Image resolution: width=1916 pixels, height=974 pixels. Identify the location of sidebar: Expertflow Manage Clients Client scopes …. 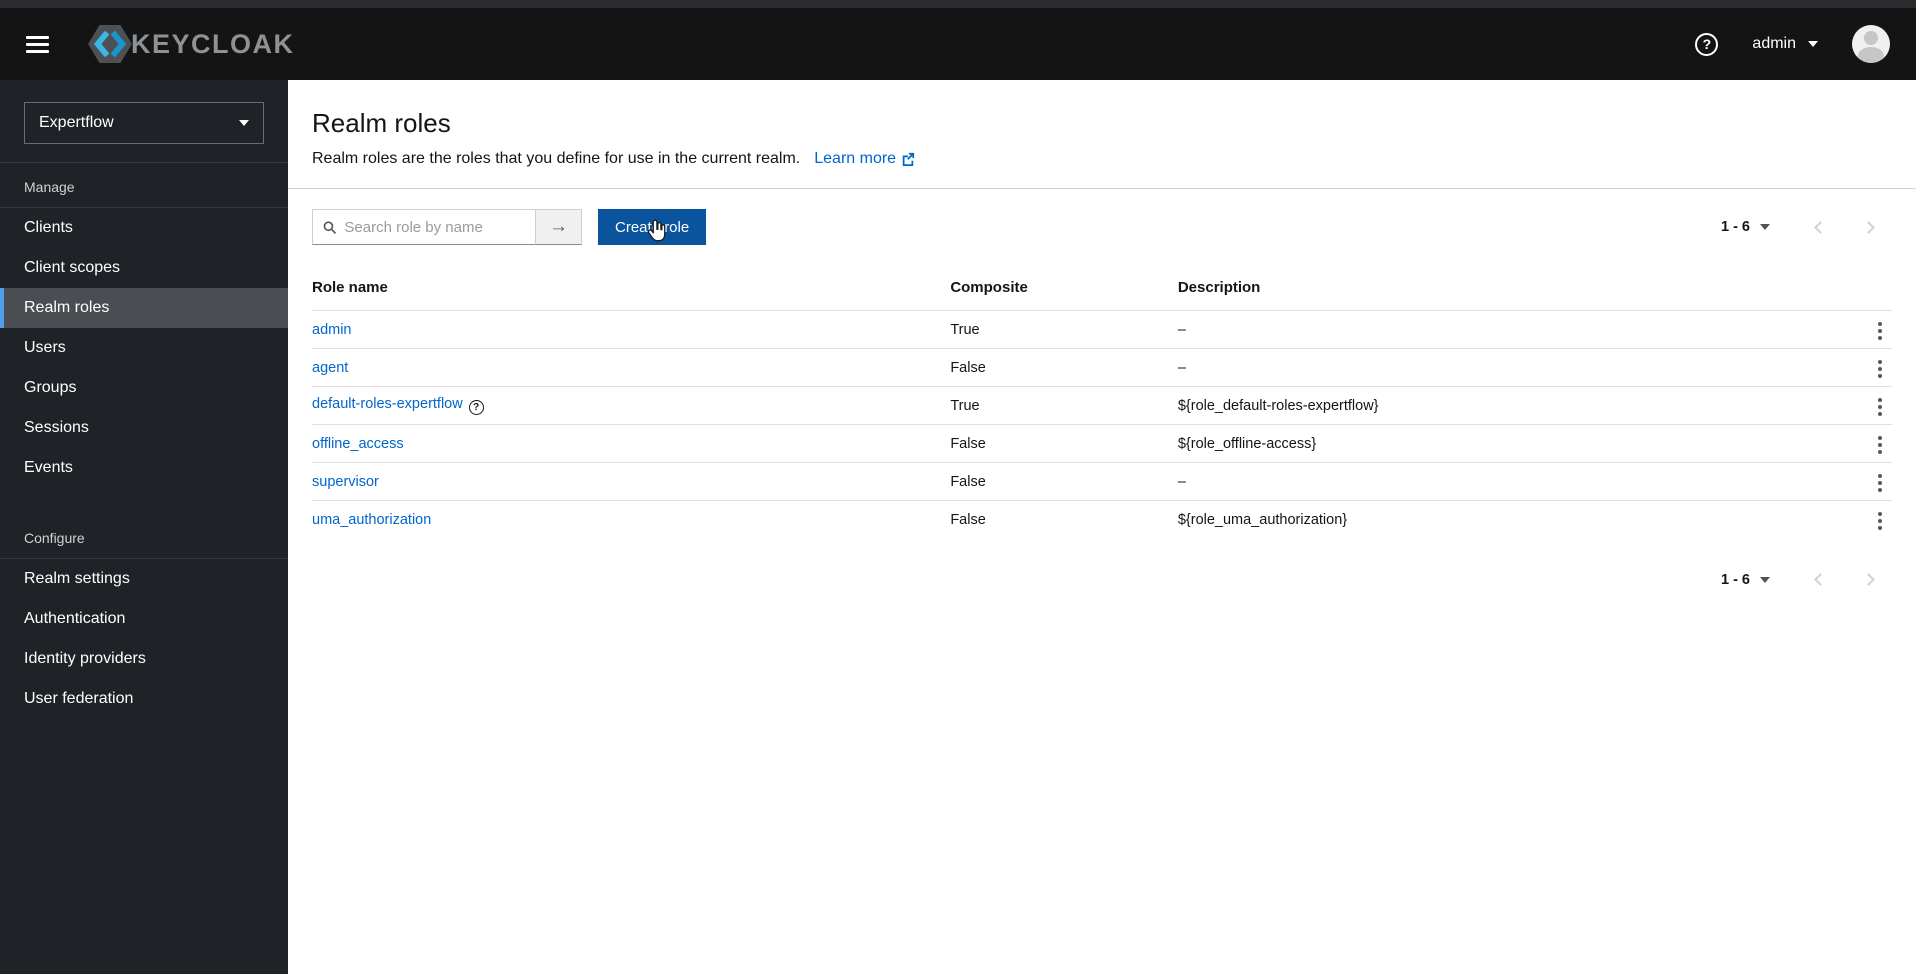
(144, 527).